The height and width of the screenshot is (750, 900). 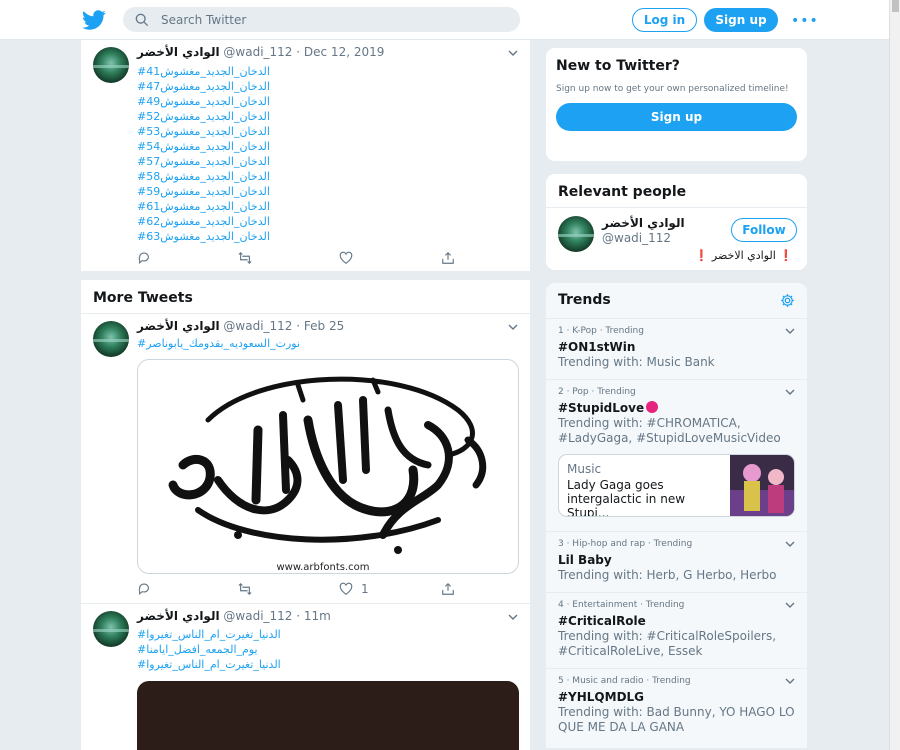 What do you see at coordinates (676, 408) in the screenshot?
I see `trend-name: #StupidLove` at bounding box center [676, 408].